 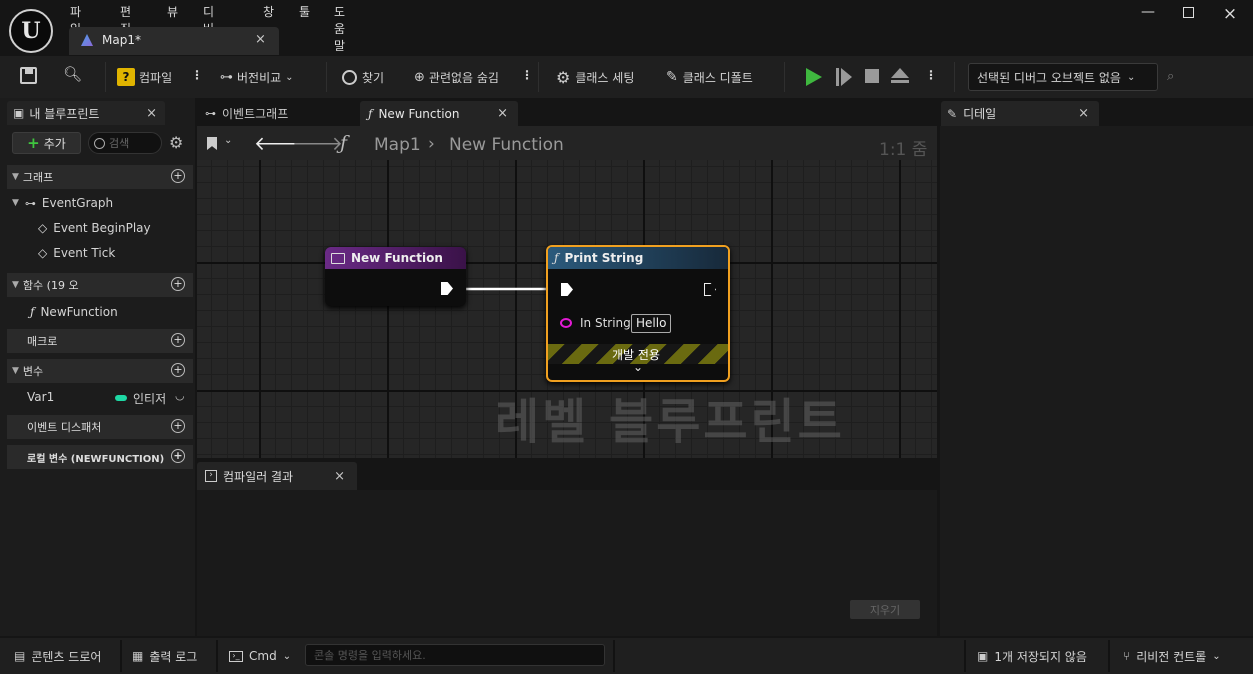 I want to click on revision-control-button: ⑂ 리비전 컨트롤 ⌄, so click(x=1172, y=656).